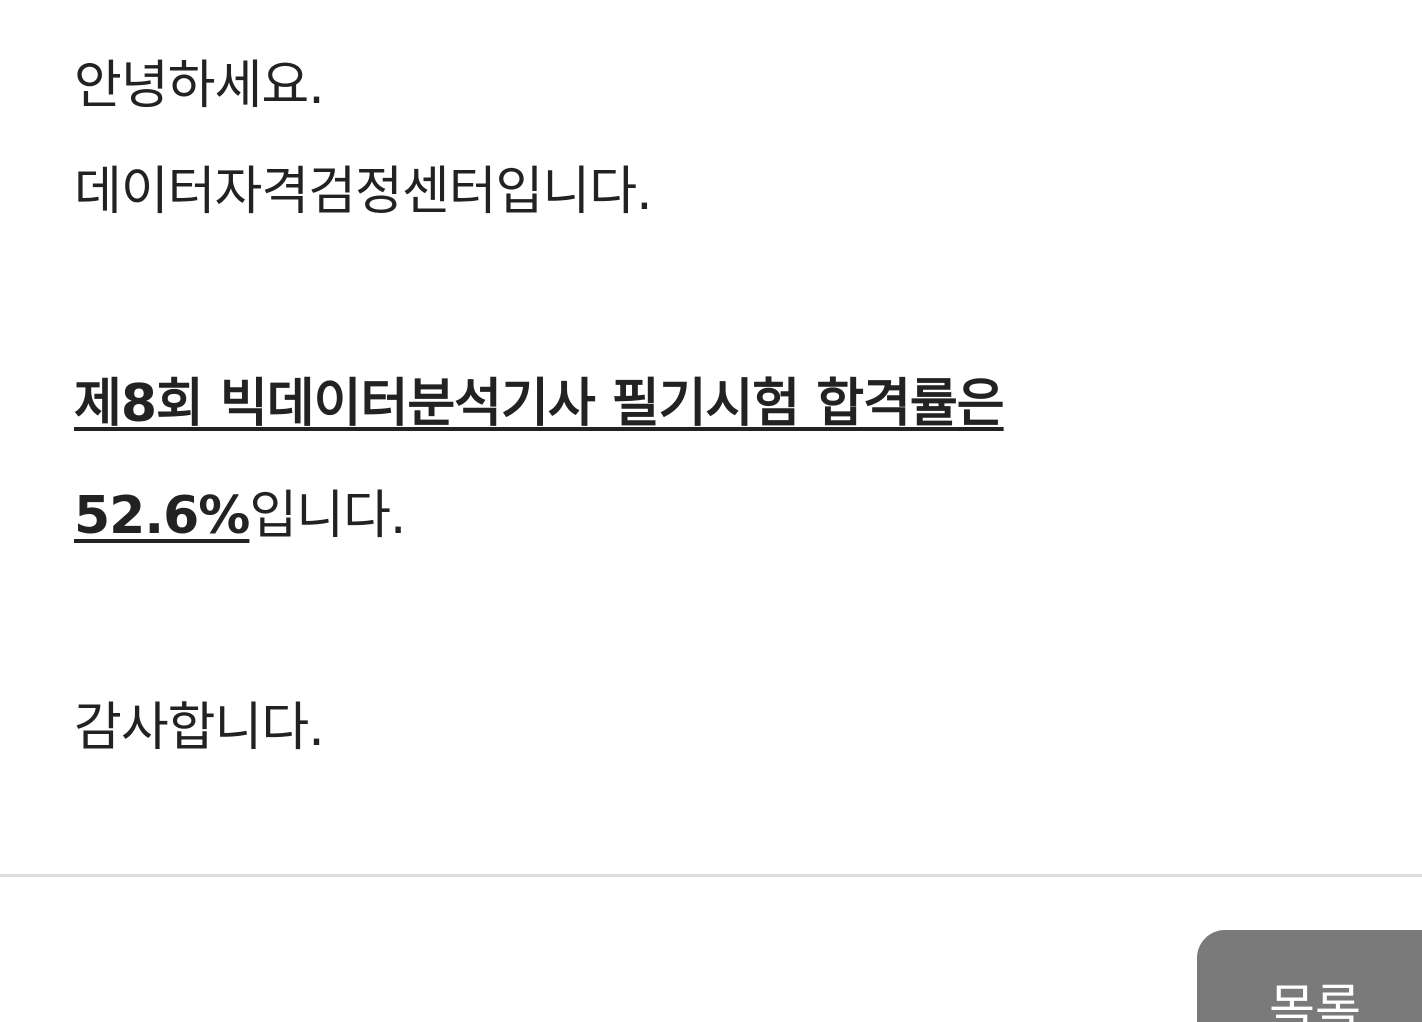 This screenshot has height=1022, width=1422. Describe the element at coordinates (199, 728) in the screenshot. I see `closing-text: 감사합니다.` at that location.